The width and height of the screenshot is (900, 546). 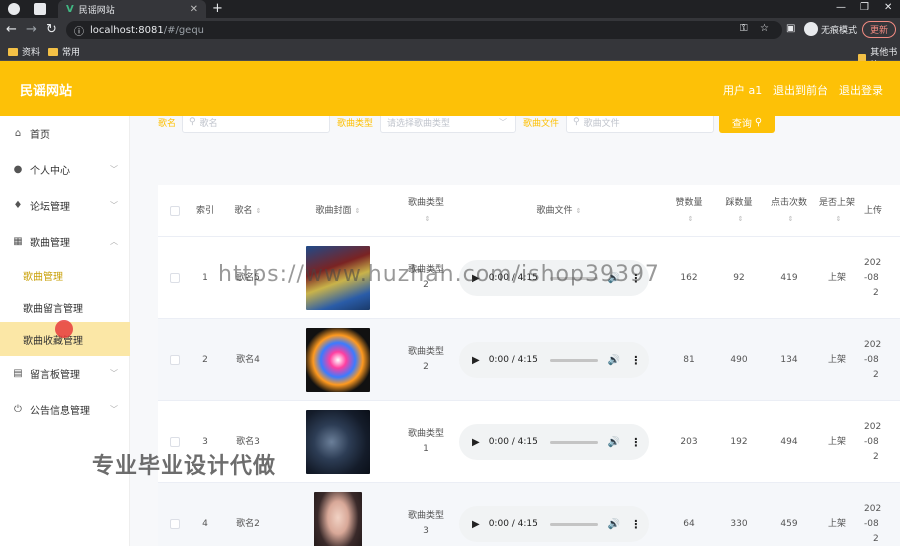 What do you see at coordinates (70, 9) in the screenshot?
I see `vue-logo-icon: V` at bounding box center [70, 9].